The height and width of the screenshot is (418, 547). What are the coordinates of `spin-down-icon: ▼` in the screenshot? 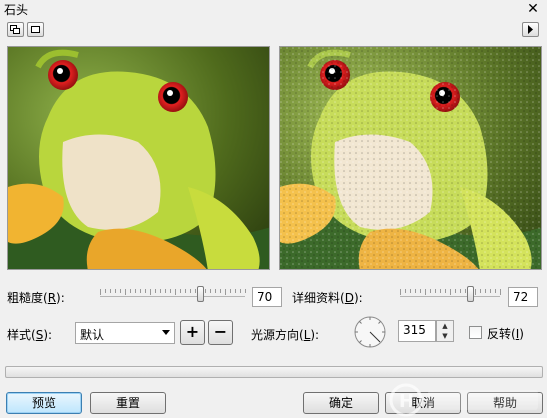 It's located at (445, 336).